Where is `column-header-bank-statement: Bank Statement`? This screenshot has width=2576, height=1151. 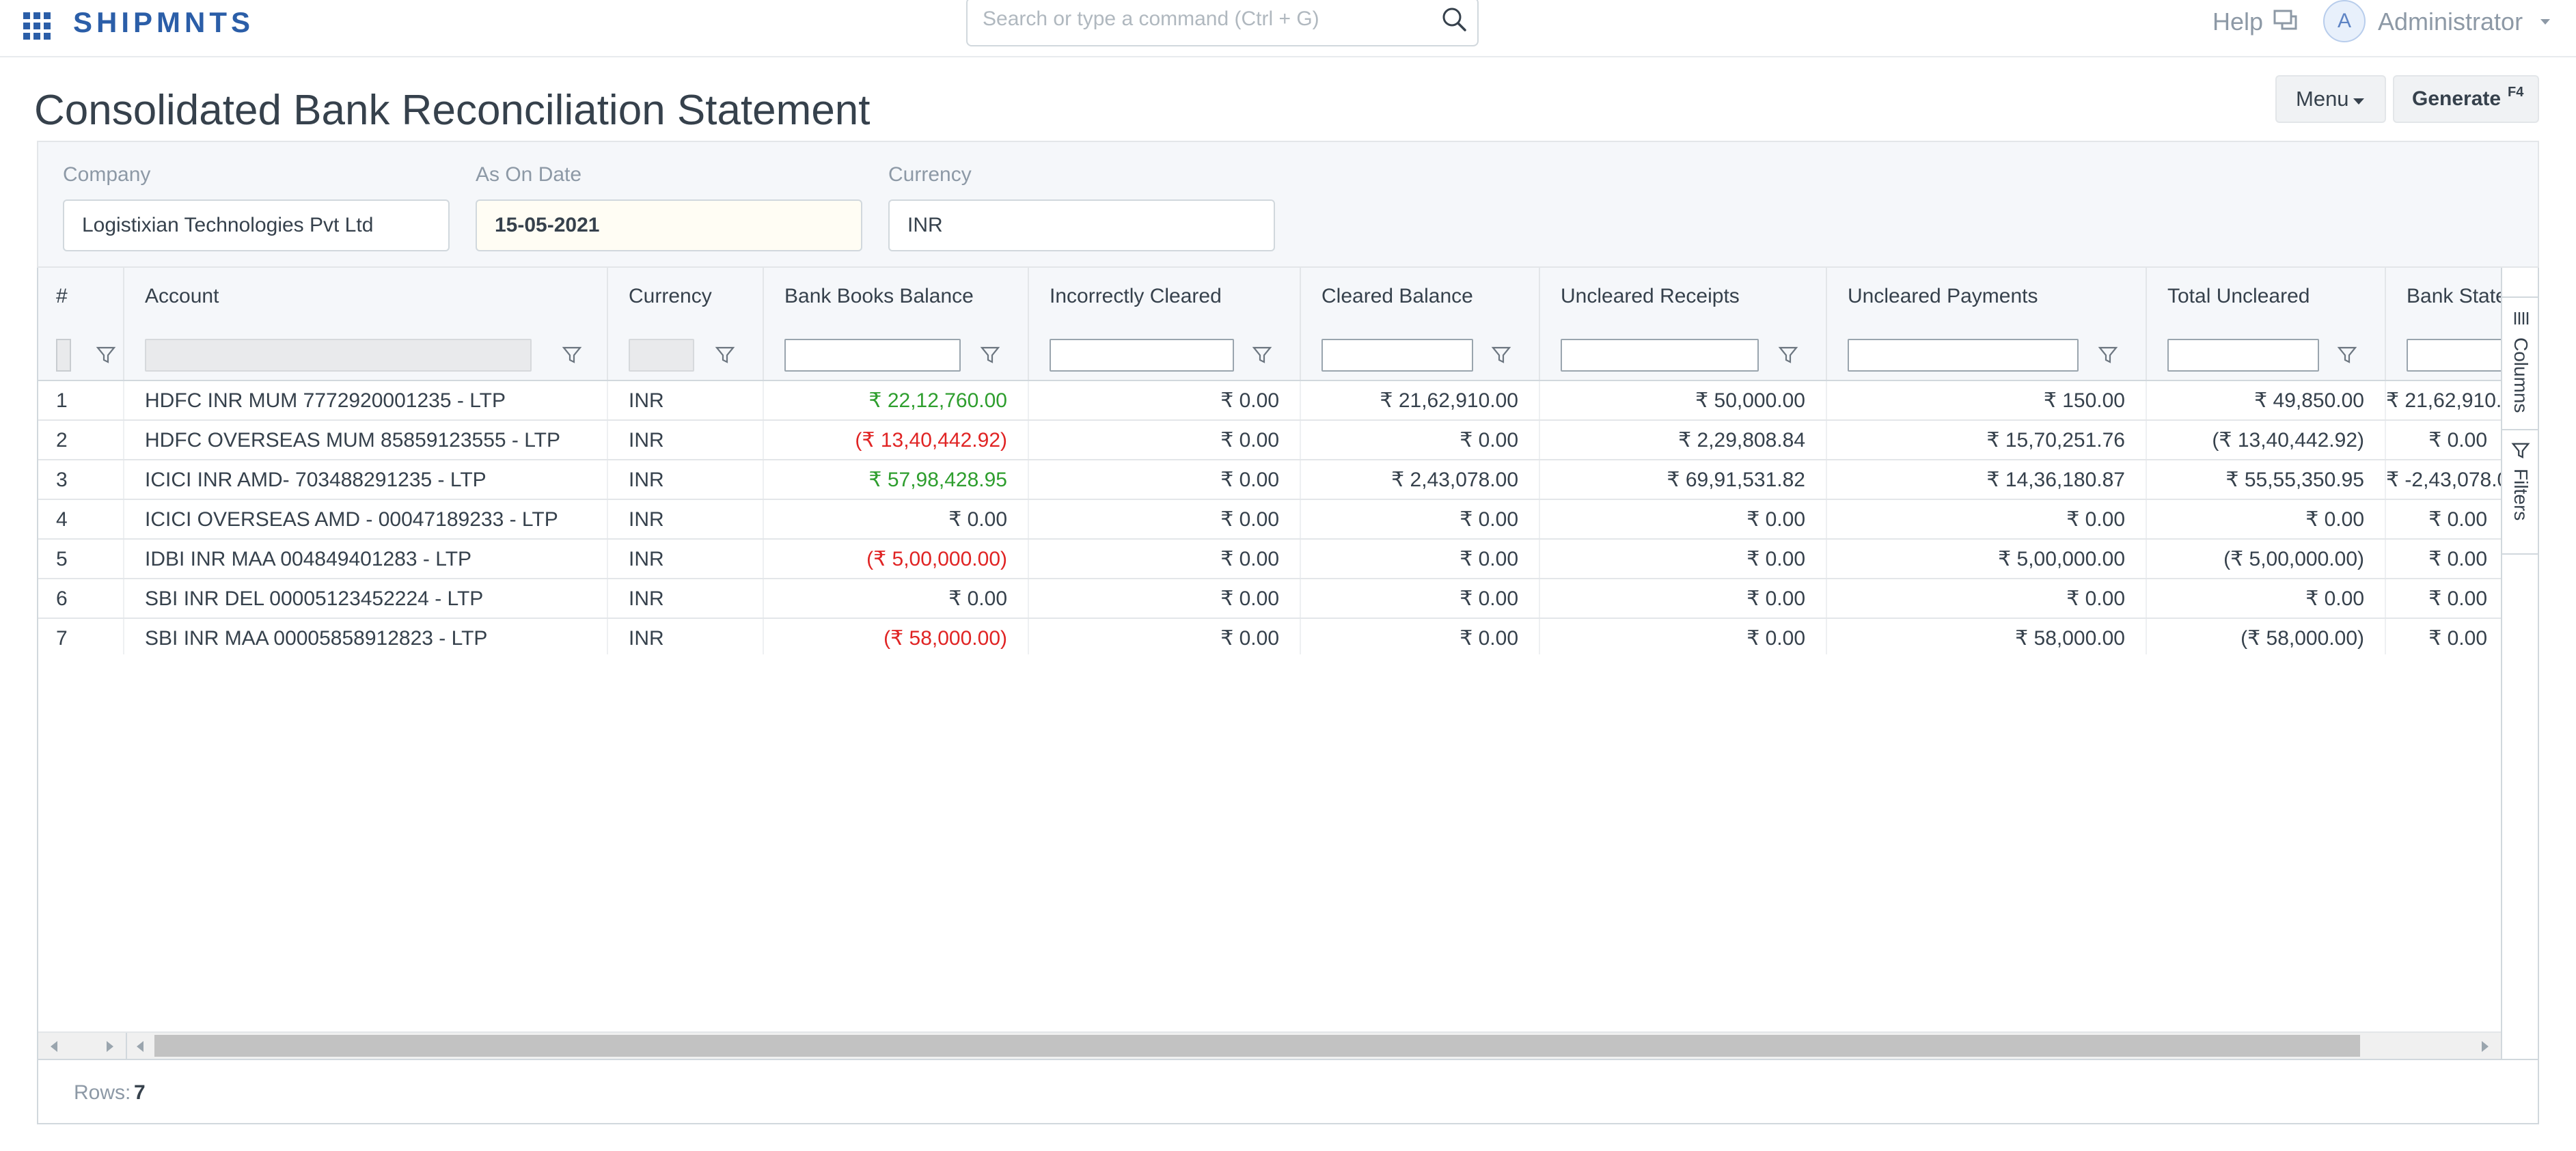 column-header-bank-statement: Bank Statement is located at coordinates (2443, 296).